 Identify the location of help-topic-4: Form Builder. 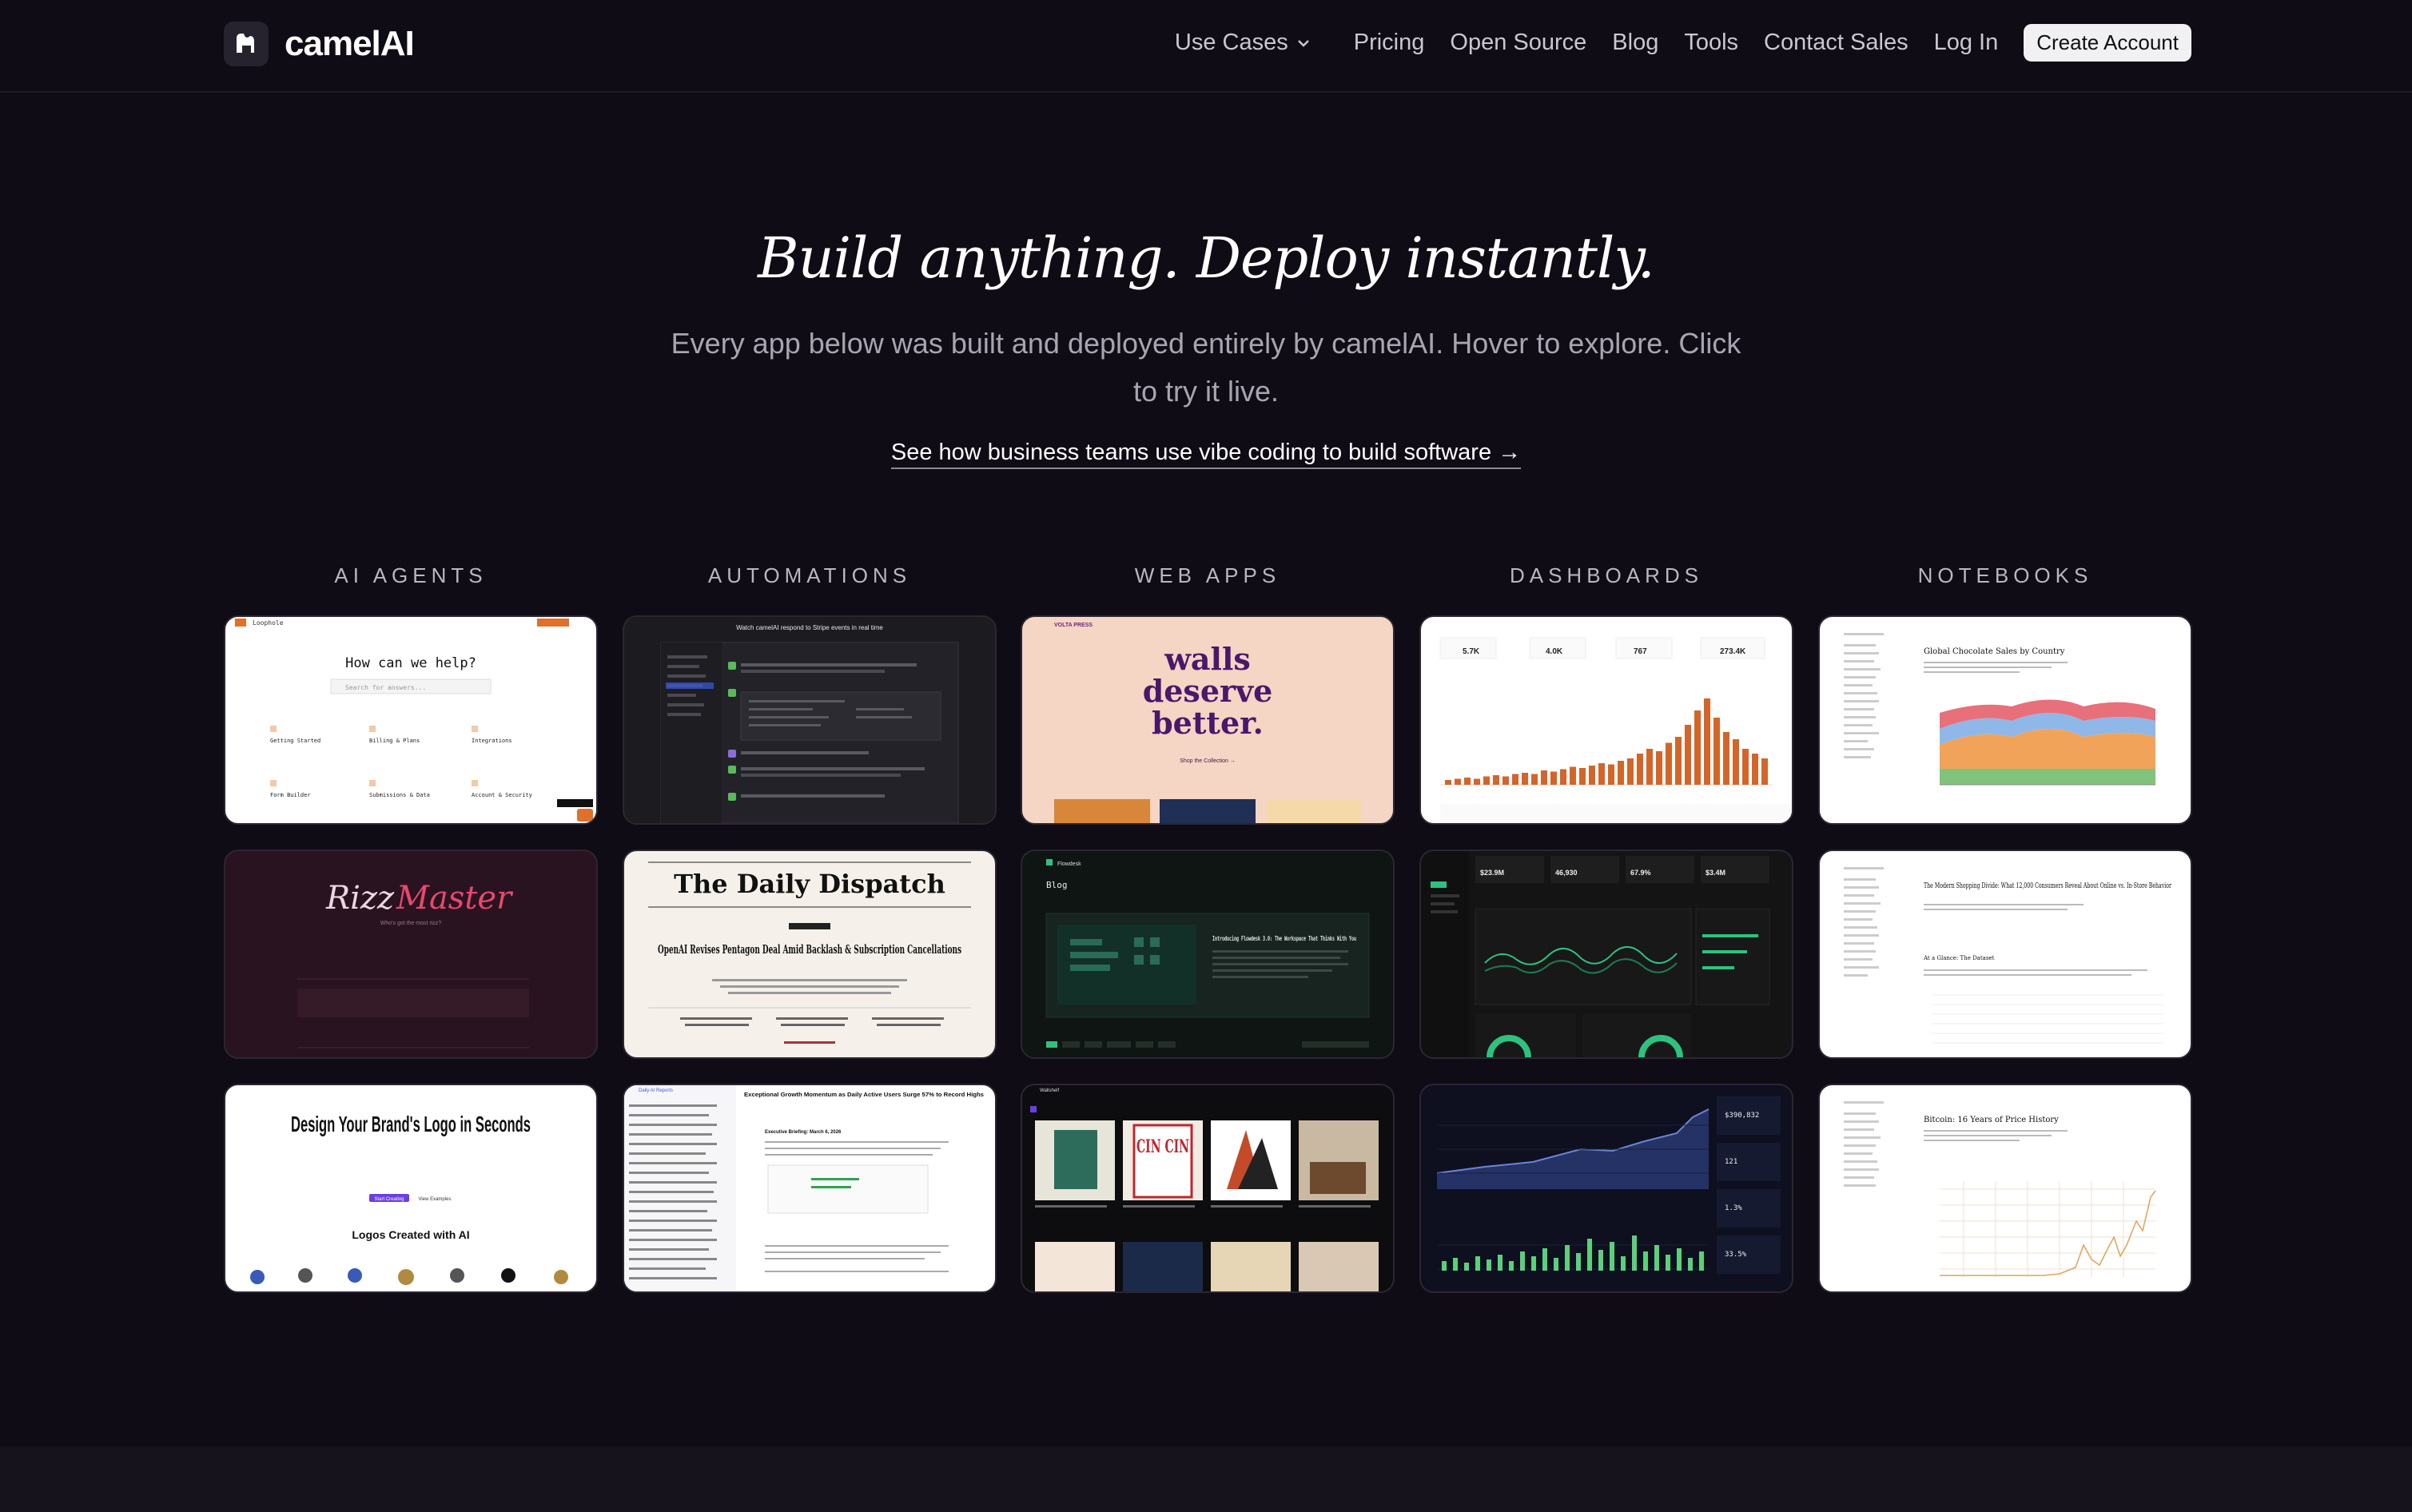
(290, 795).